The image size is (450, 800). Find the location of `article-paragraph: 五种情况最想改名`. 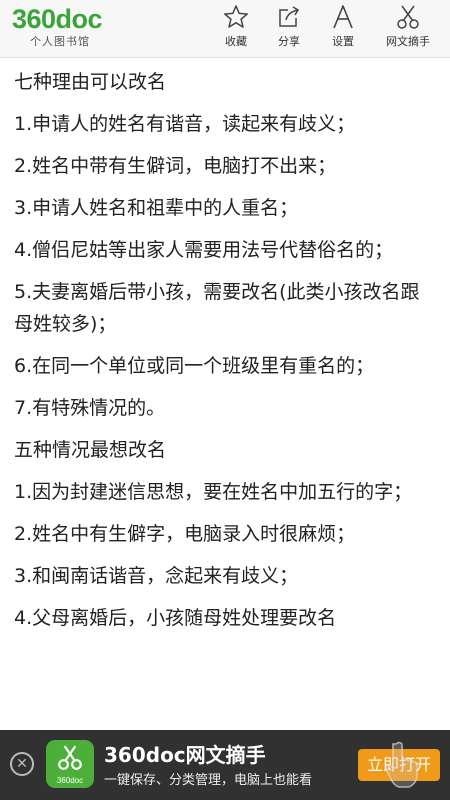

article-paragraph: 五种情况最想改名 is located at coordinates (90, 450).